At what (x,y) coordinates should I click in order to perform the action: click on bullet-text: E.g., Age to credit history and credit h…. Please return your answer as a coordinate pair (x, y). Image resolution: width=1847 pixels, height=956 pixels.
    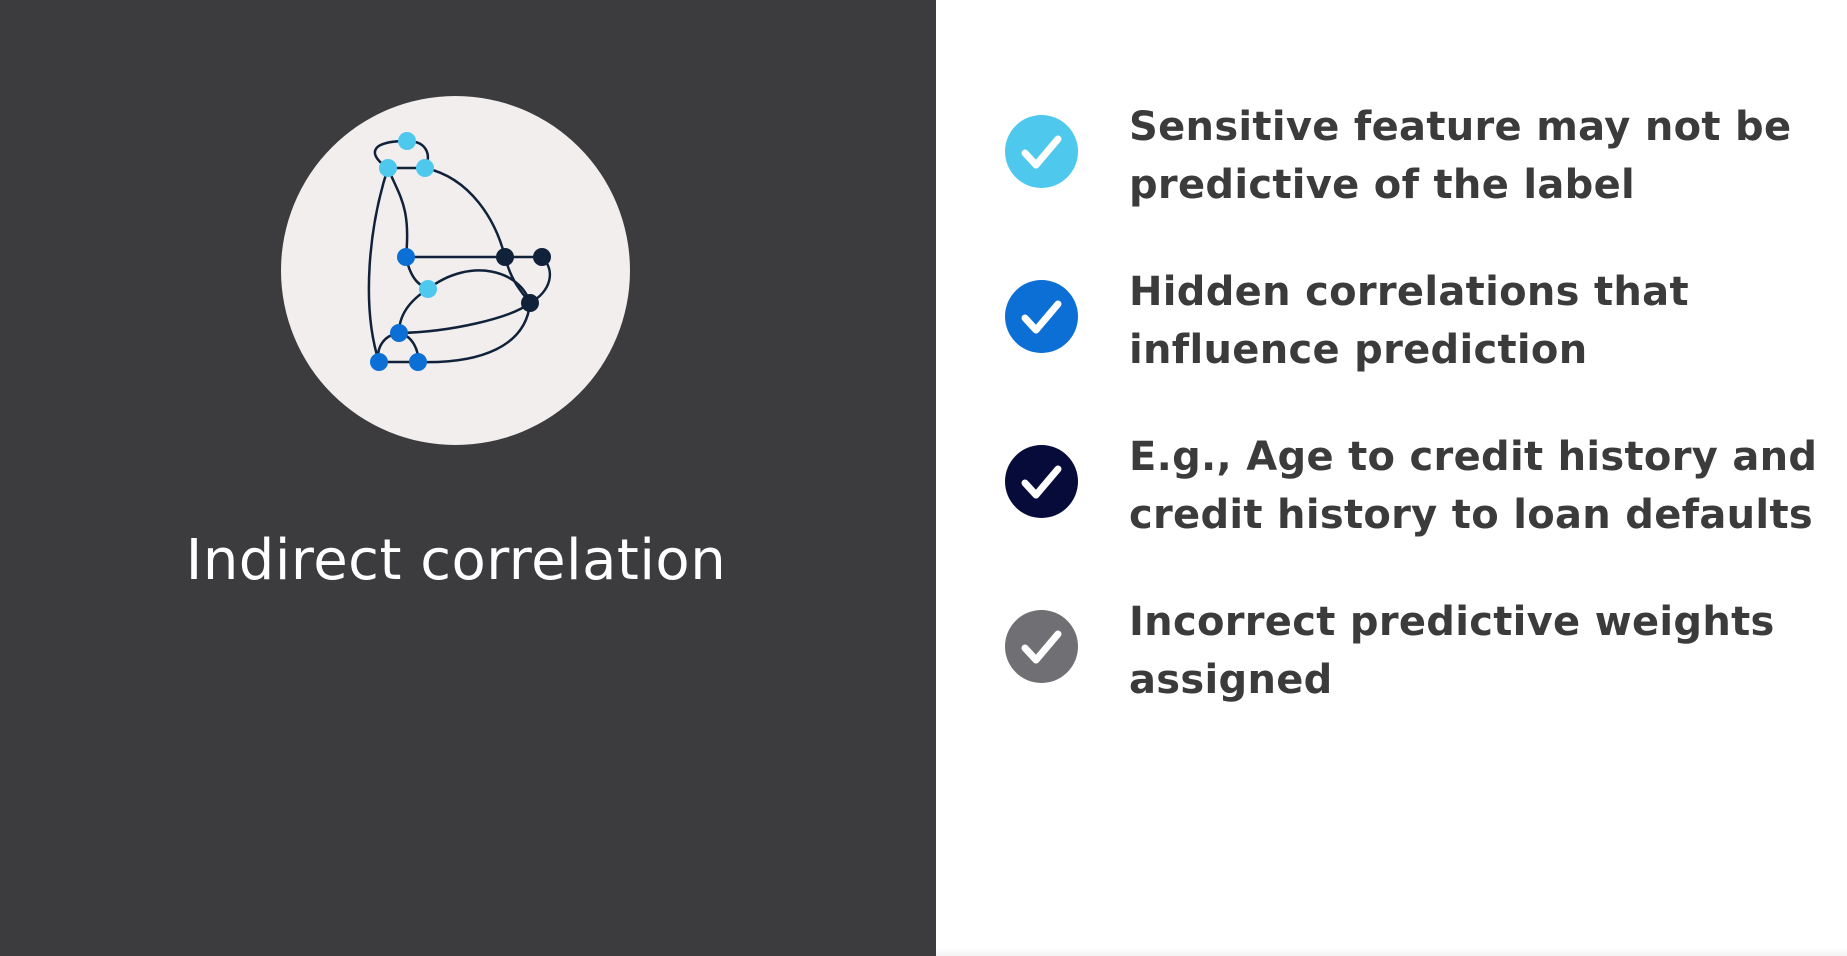
    Looking at the image, I should click on (1473, 486).